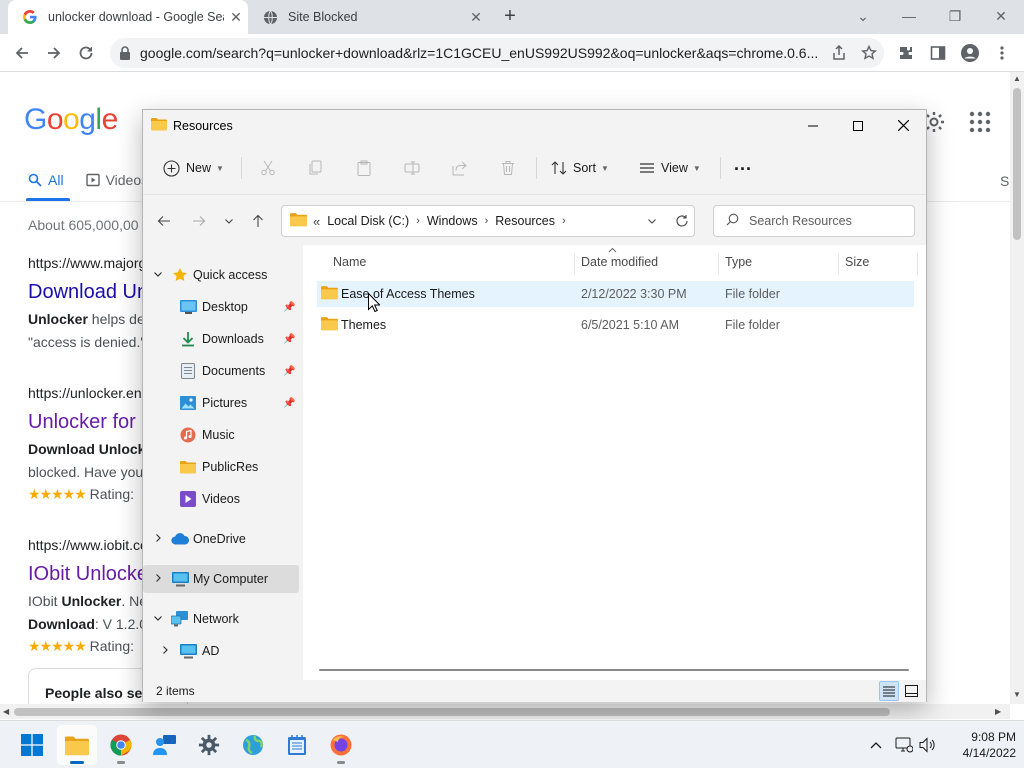 The width and height of the screenshot is (1024, 768). What do you see at coordinates (221, 371) in the screenshot?
I see `sidebar-item-documents: Documents 📌` at bounding box center [221, 371].